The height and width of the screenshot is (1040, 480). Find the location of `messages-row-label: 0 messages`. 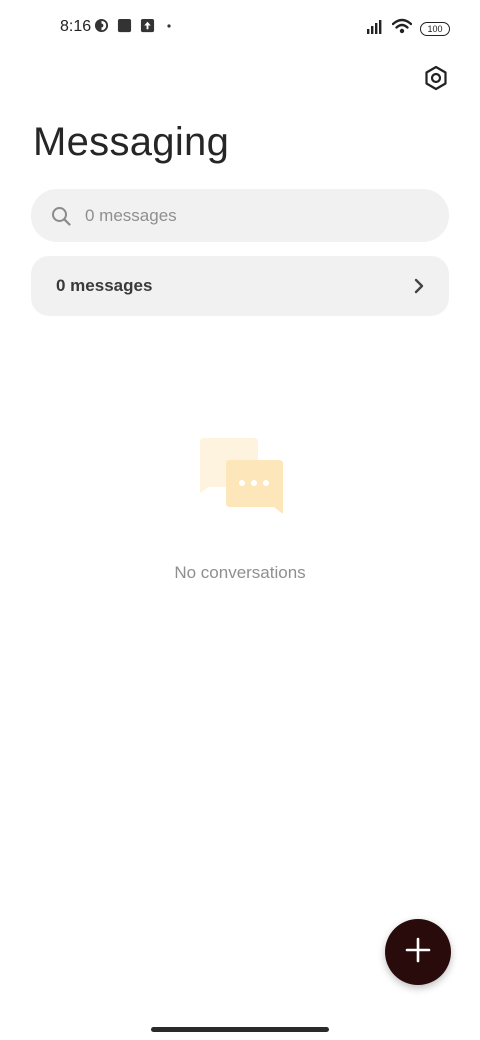

messages-row-label: 0 messages is located at coordinates (104, 285).